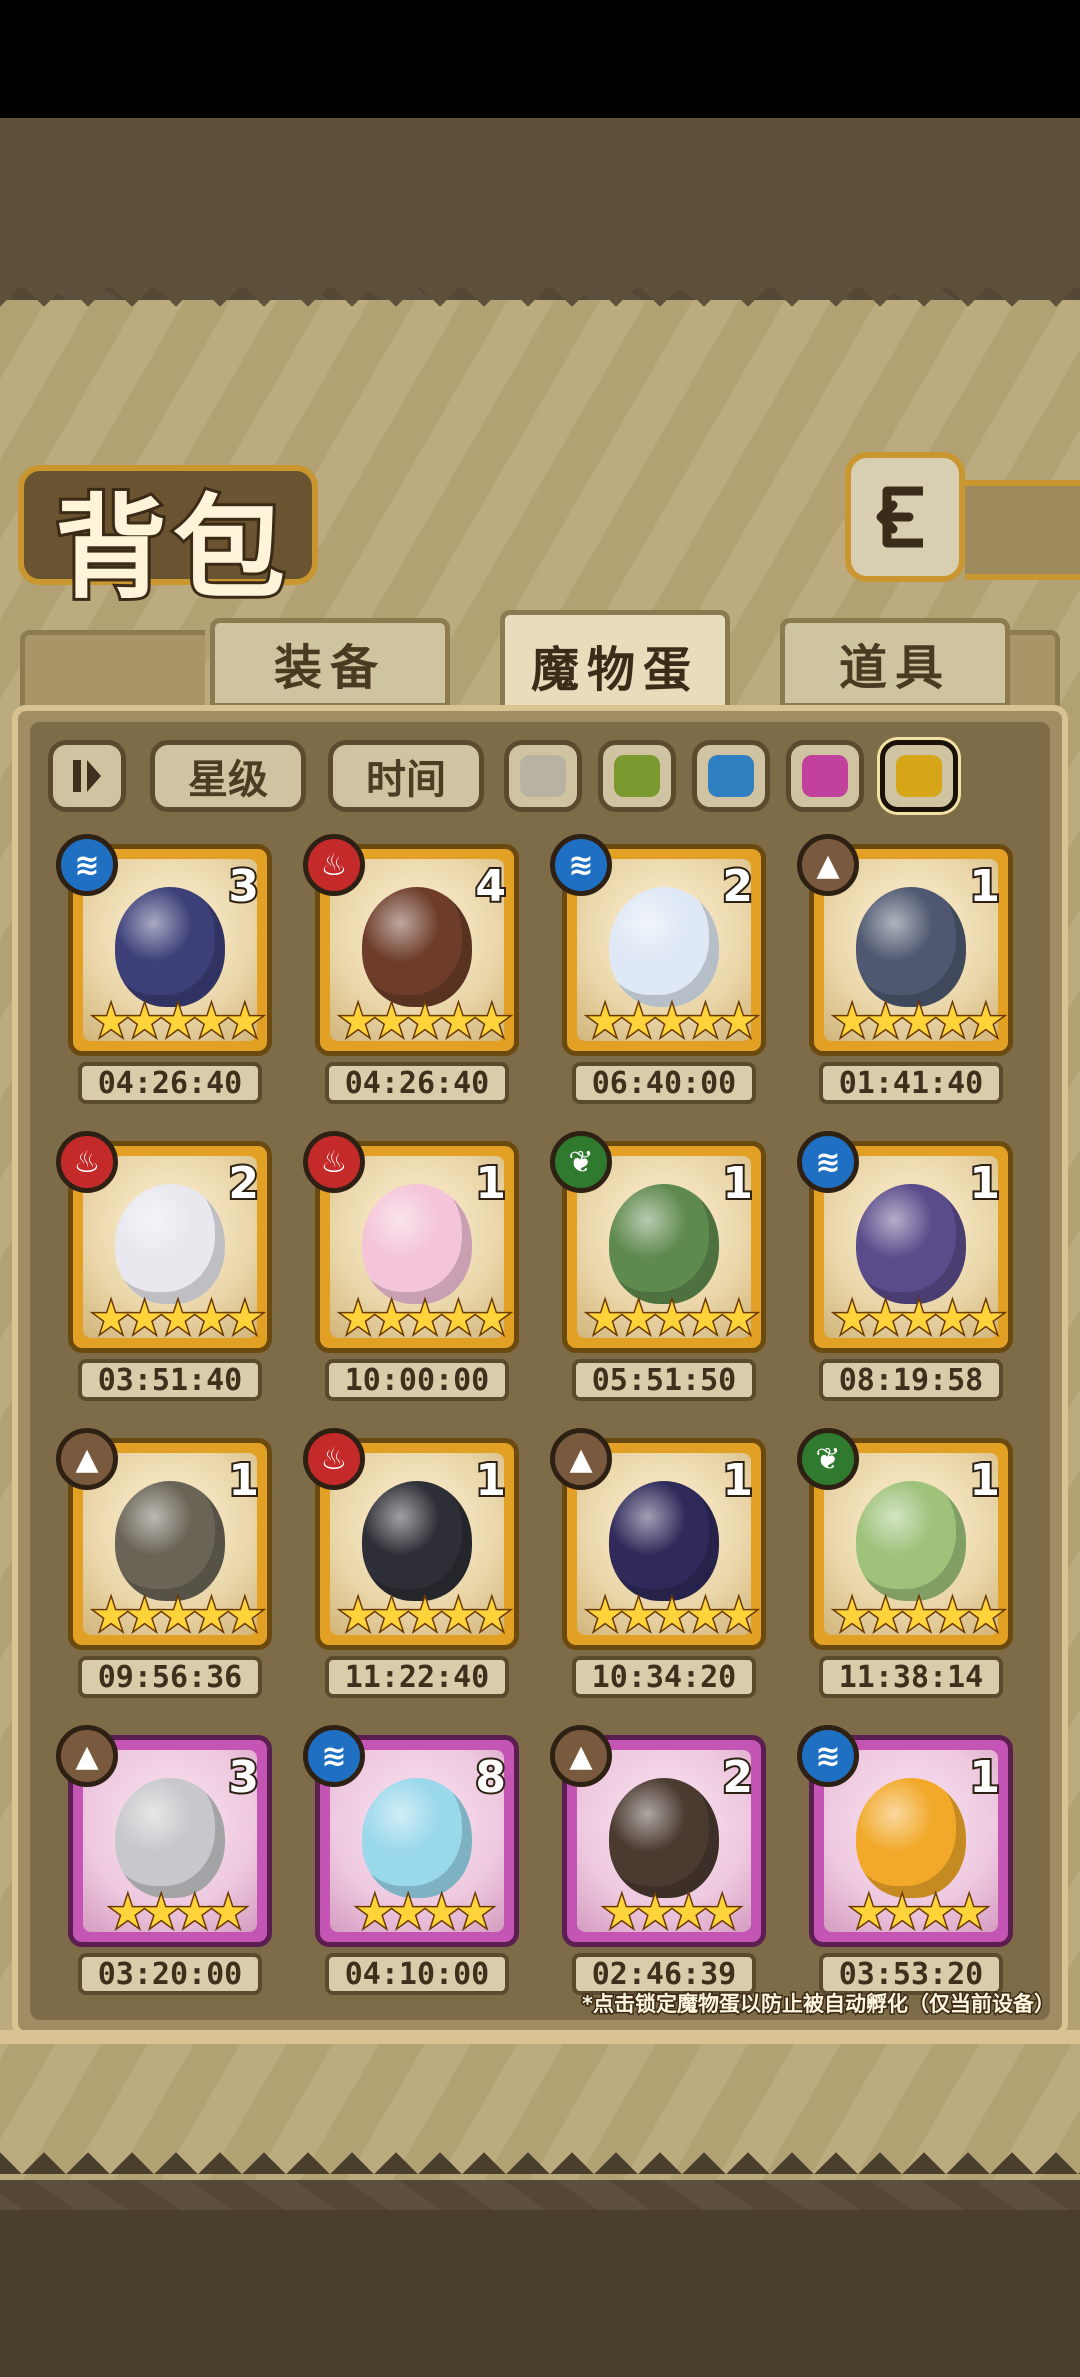 The image size is (1080, 2377). Describe the element at coordinates (417, 1380) in the screenshot. I see `hatch-timer: 10:00:00` at that location.